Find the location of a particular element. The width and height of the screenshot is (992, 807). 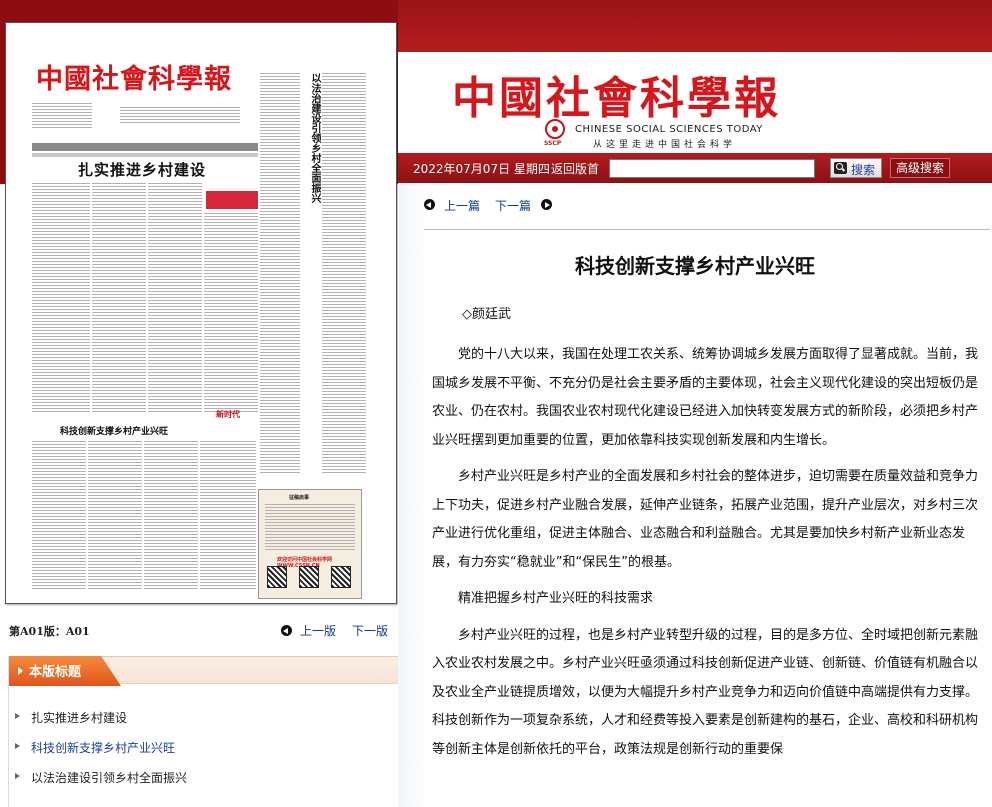

header-top-band is located at coordinates (695, 26).